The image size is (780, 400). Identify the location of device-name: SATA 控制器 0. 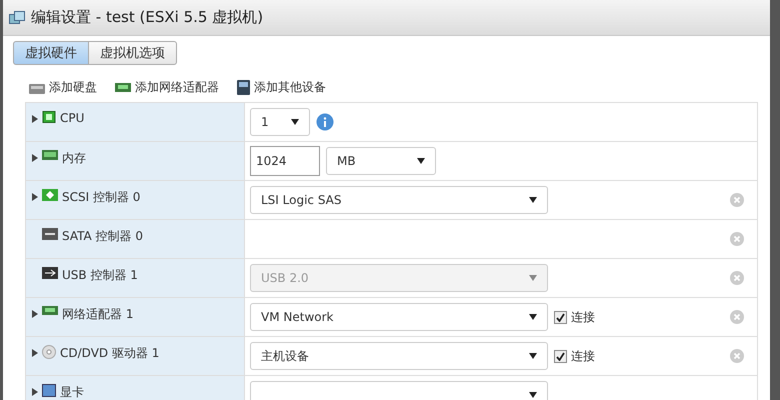
(102, 236).